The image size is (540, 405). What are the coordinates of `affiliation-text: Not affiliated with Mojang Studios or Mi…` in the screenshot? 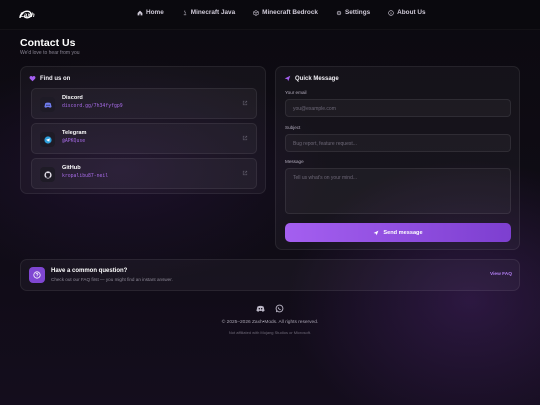 It's located at (270, 332).